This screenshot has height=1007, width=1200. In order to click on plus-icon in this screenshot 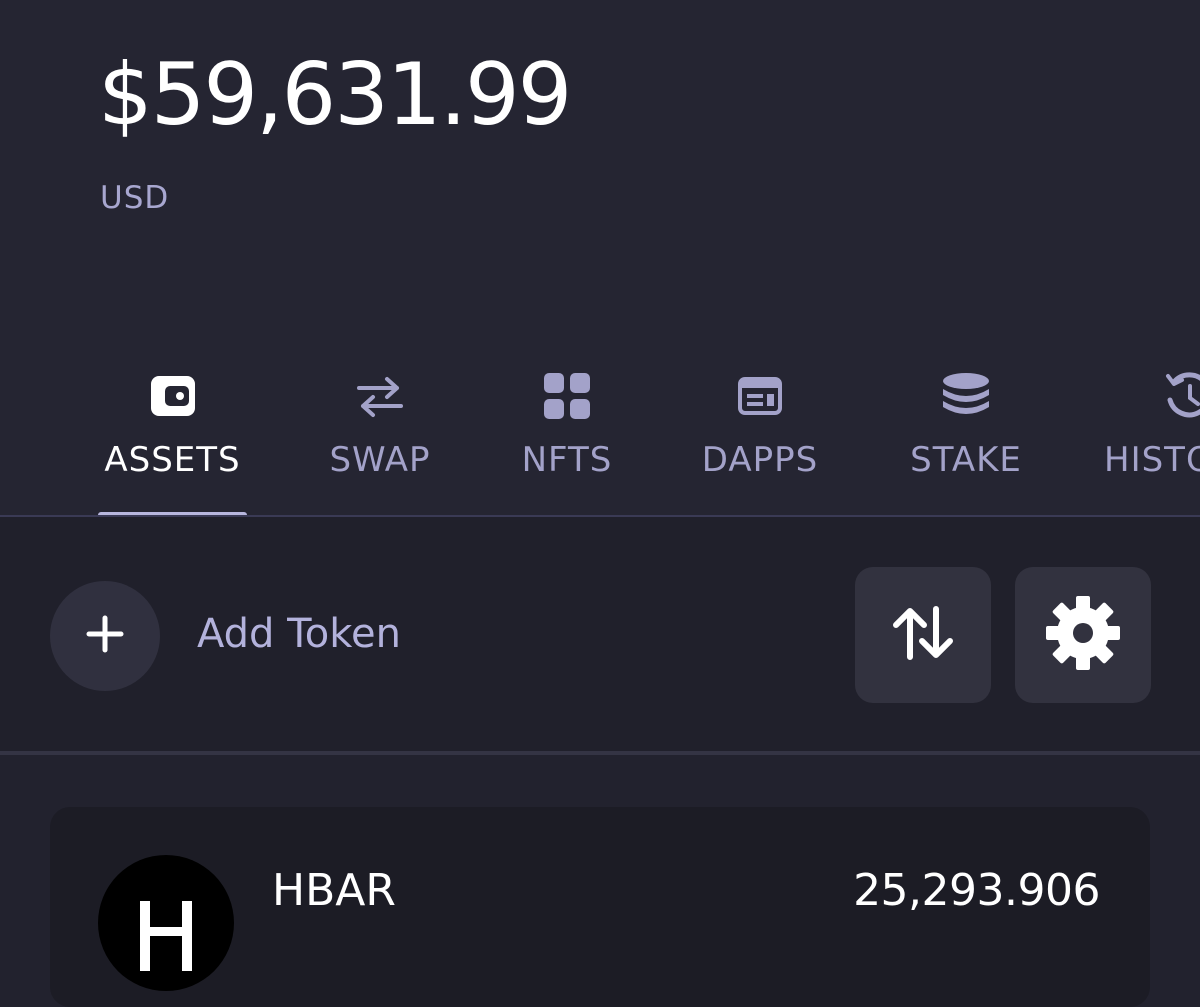, I will do `click(105, 636)`.